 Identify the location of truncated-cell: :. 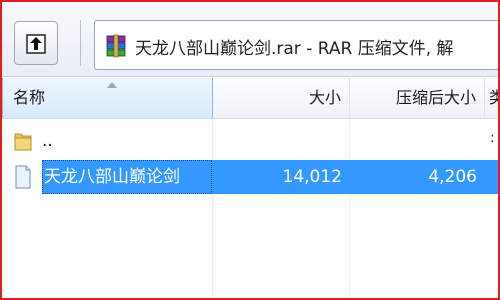
(492, 138).